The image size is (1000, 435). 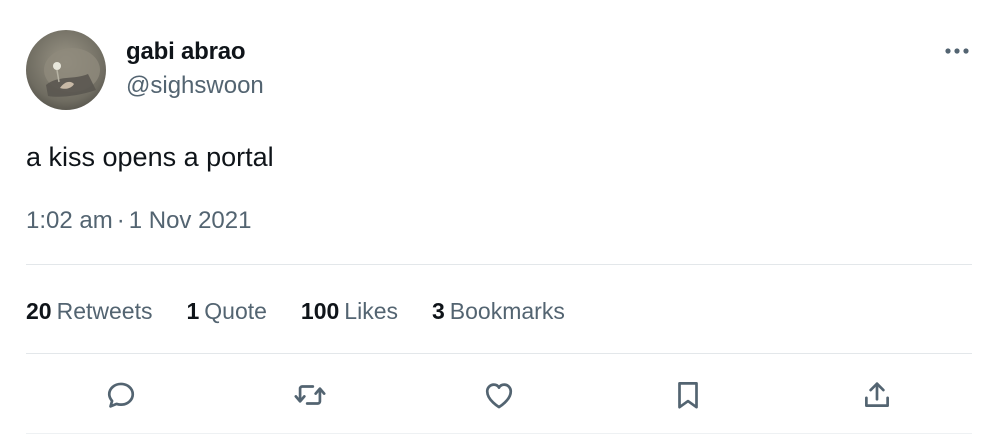 I want to click on stat-retweets-label: Retweets, so click(x=104, y=310).